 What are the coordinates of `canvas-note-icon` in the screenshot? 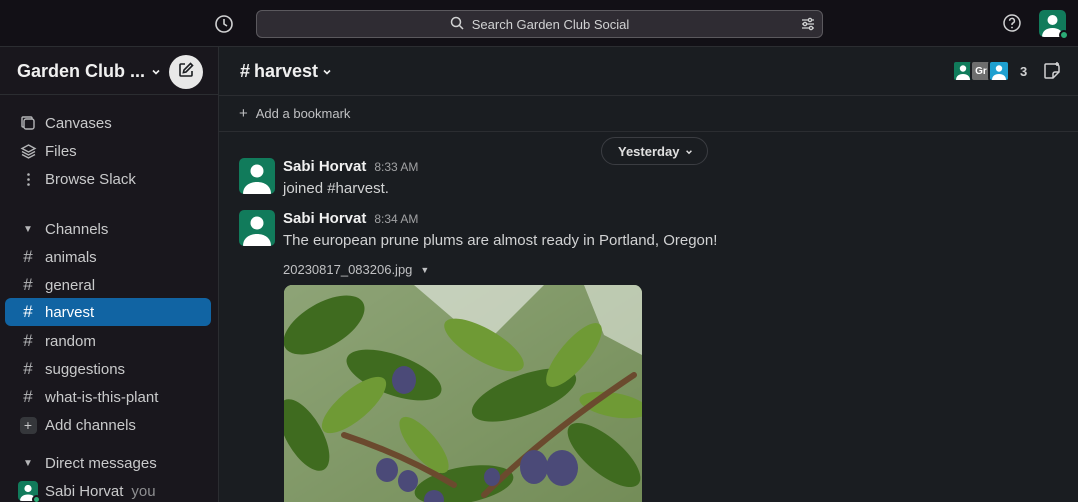 It's located at (1052, 71).